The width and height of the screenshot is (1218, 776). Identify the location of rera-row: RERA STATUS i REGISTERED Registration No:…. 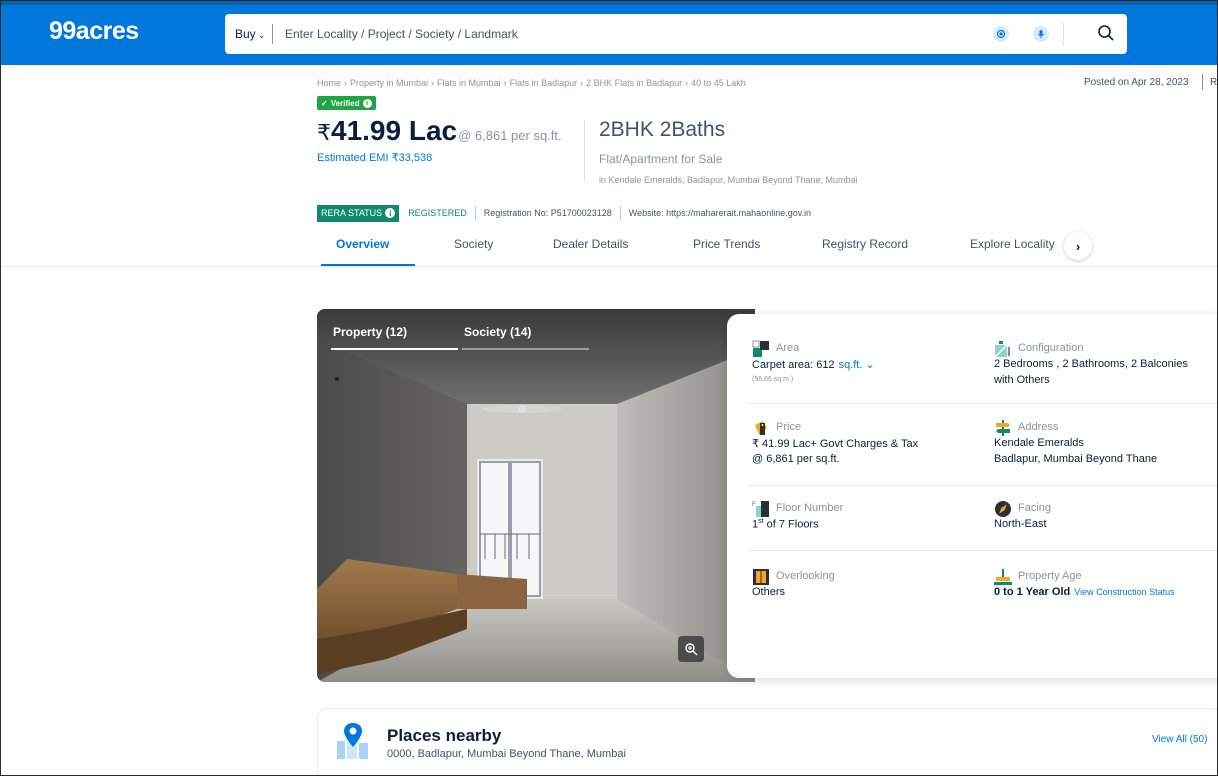
(564, 213).